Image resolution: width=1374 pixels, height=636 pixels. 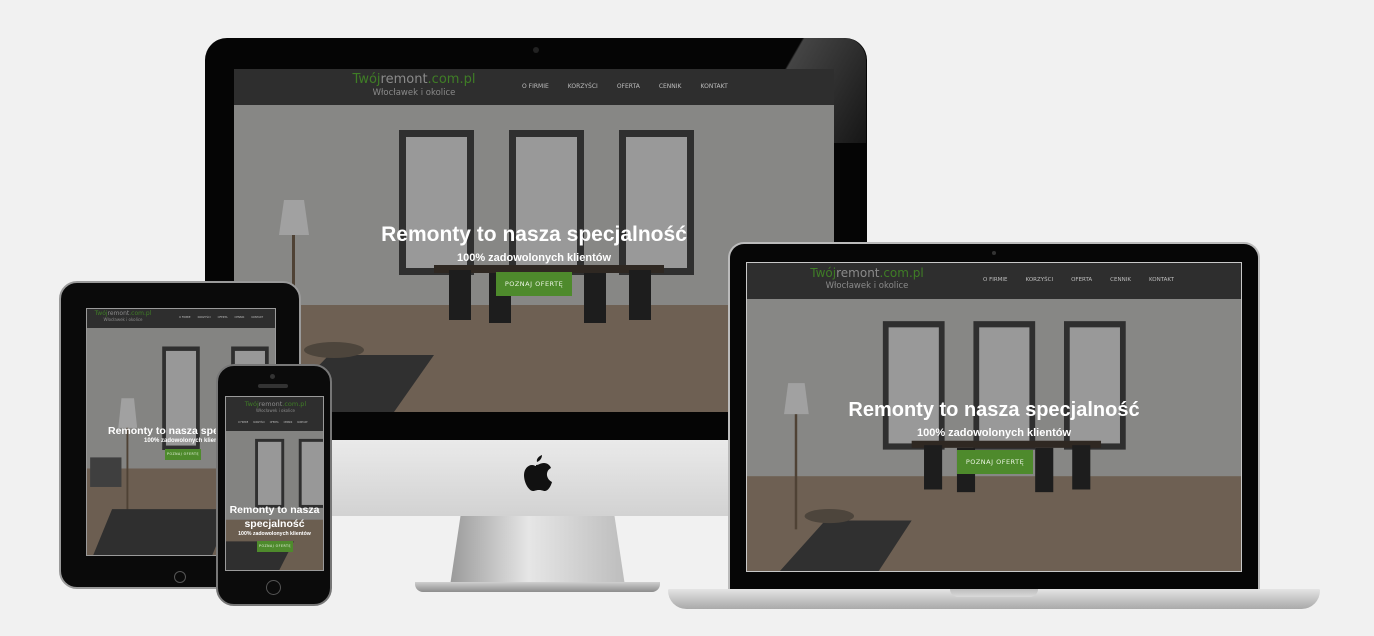 I want to click on iphone-home-button, so click(x=273, y=587).